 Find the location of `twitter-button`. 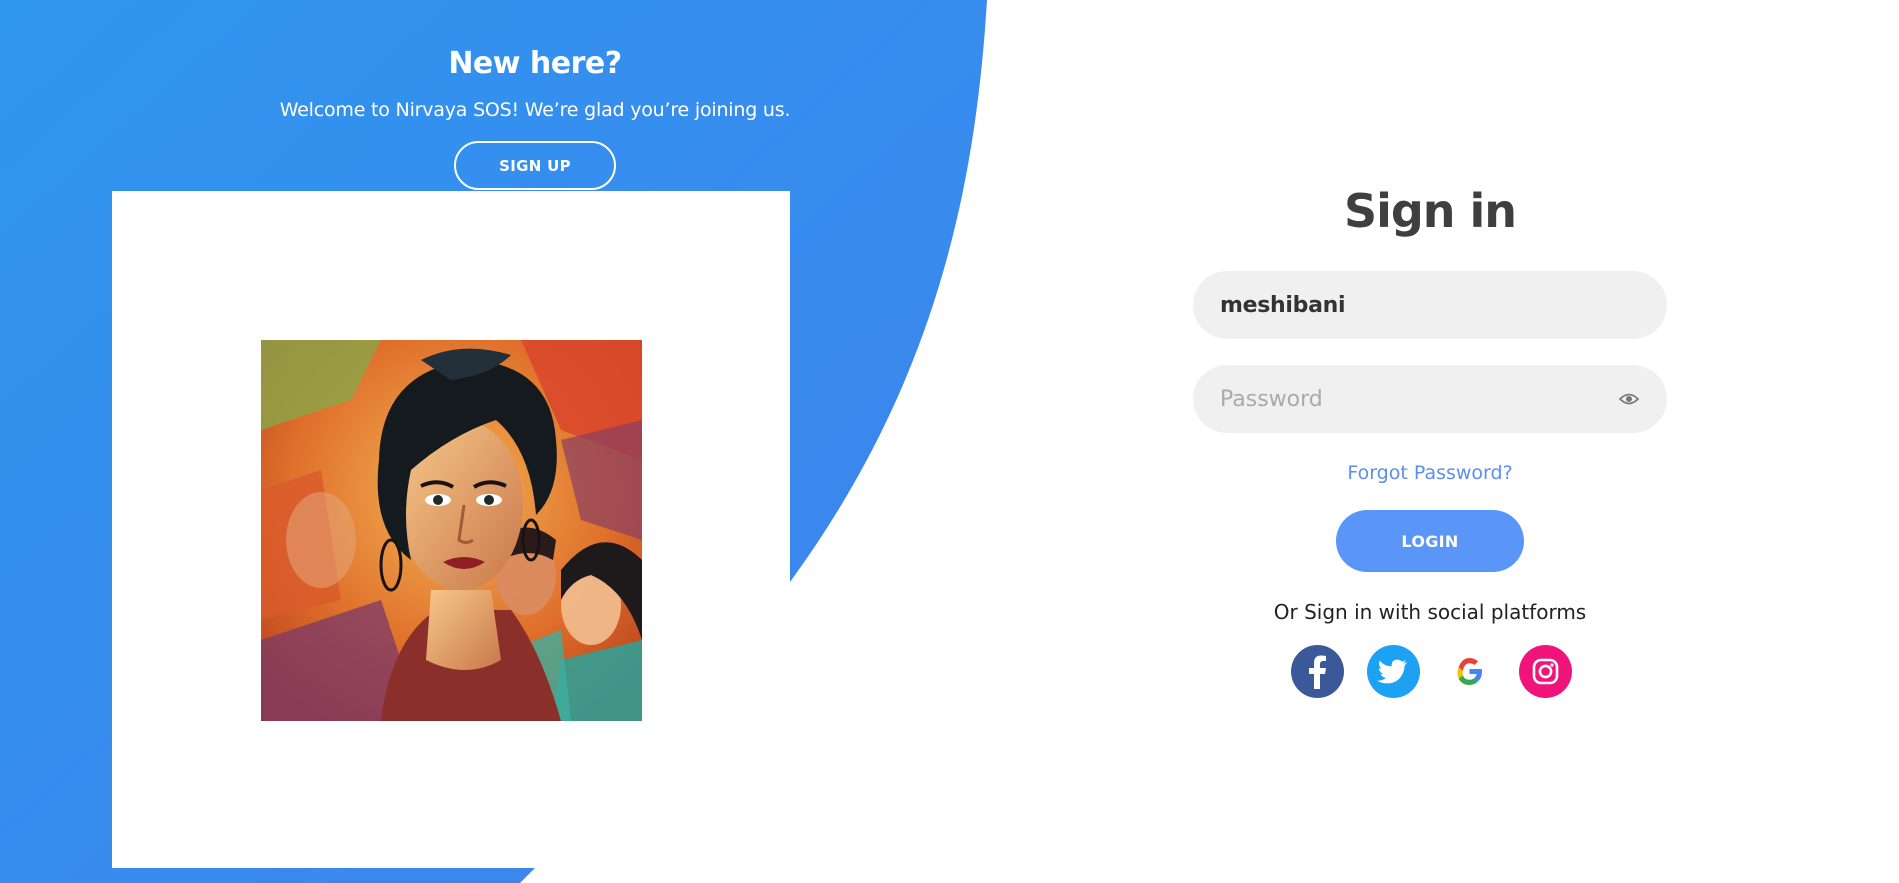

twitter-button is located at coordinates (1393, 671).